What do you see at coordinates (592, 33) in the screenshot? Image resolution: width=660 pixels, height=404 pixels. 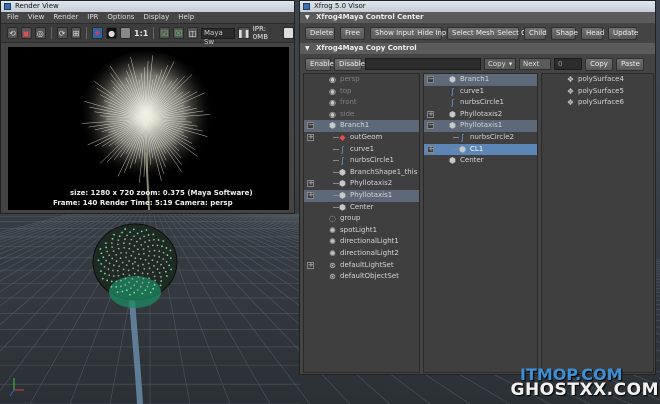 I see `head-button: Head` at bounding box center [592, 33].